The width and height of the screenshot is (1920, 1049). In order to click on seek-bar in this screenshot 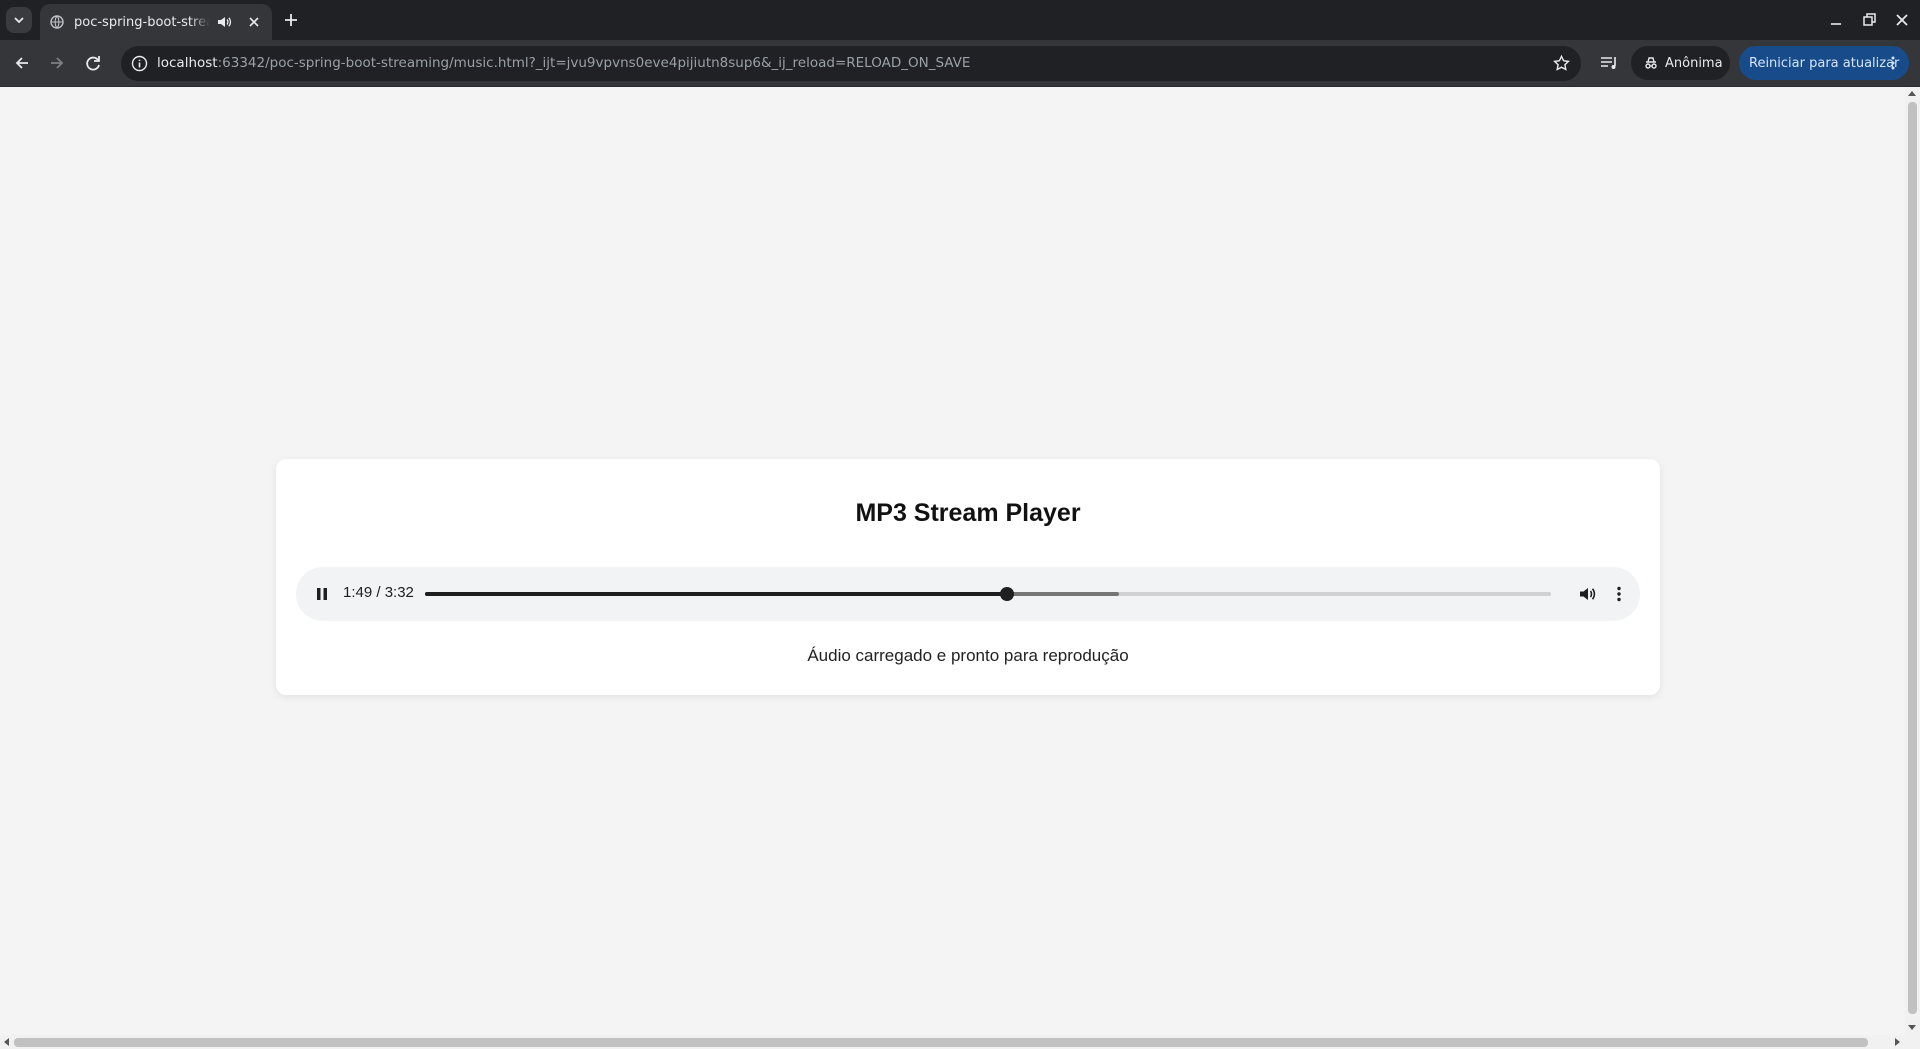, I will do `click(988, 594)`.